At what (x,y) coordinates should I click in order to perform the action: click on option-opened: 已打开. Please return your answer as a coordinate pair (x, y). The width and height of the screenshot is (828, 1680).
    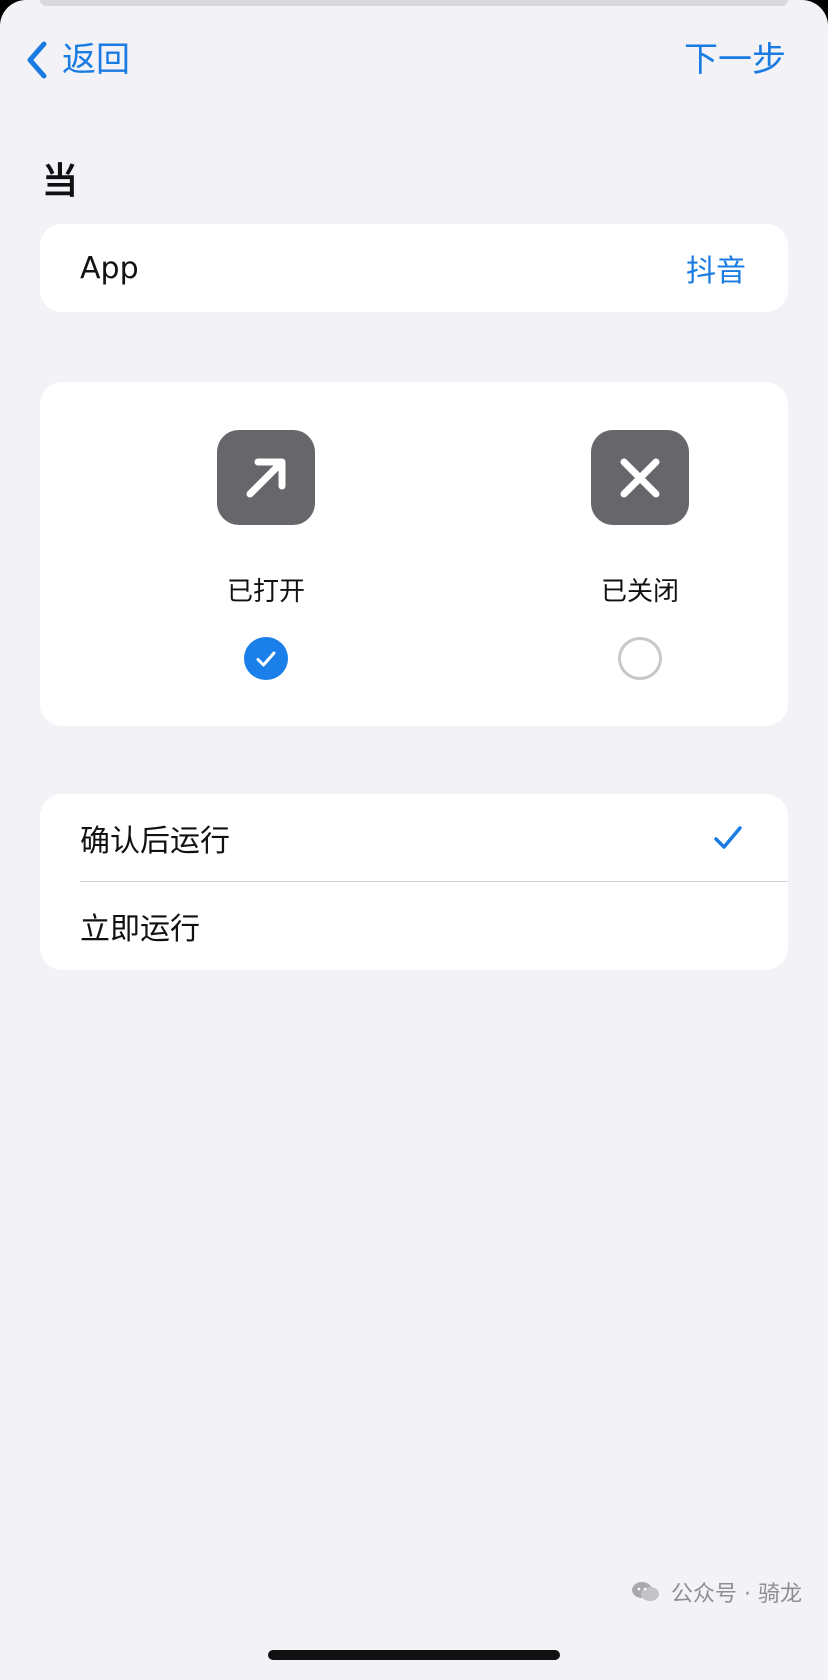
    Looking at the image, I should click on (266, 555).